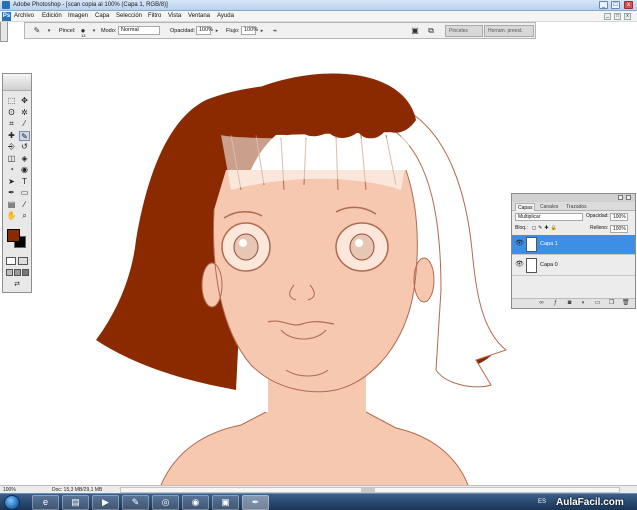 This screenshot has width=637, height=510. I want to click on tab-canales: Canales, so click(549, 207).